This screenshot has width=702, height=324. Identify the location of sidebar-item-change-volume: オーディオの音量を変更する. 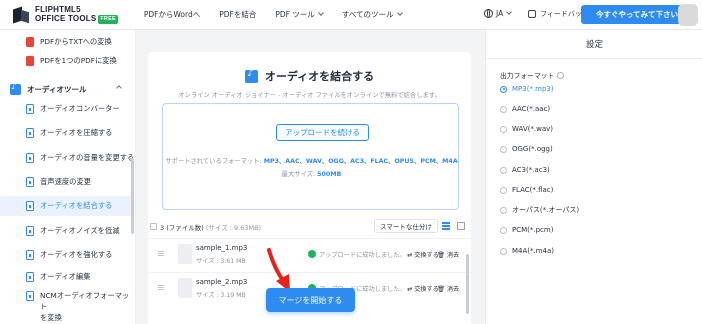
(80, 158).